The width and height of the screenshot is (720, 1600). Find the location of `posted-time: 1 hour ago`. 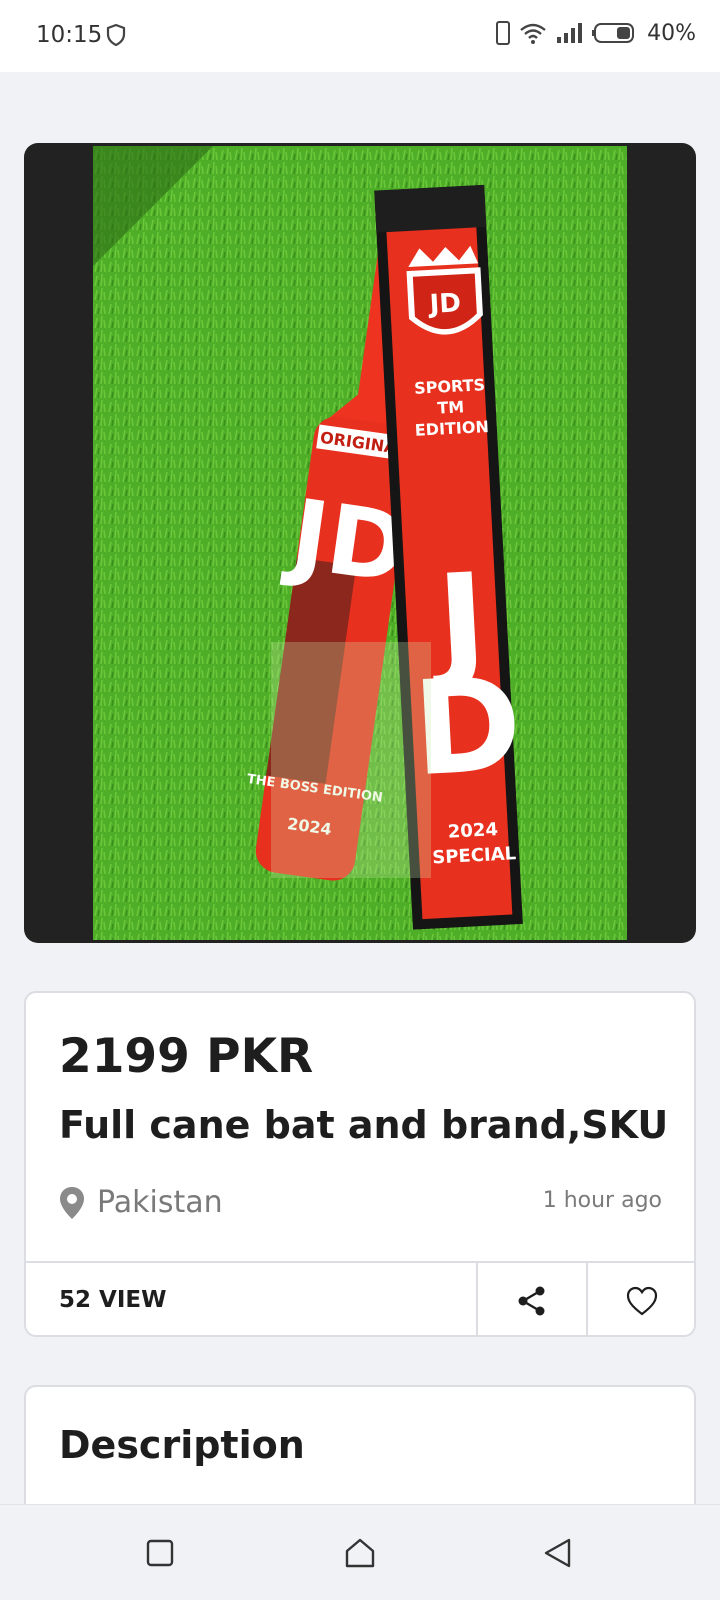

posted-time: 1 hour ago is located at coordinates (602, 1200).